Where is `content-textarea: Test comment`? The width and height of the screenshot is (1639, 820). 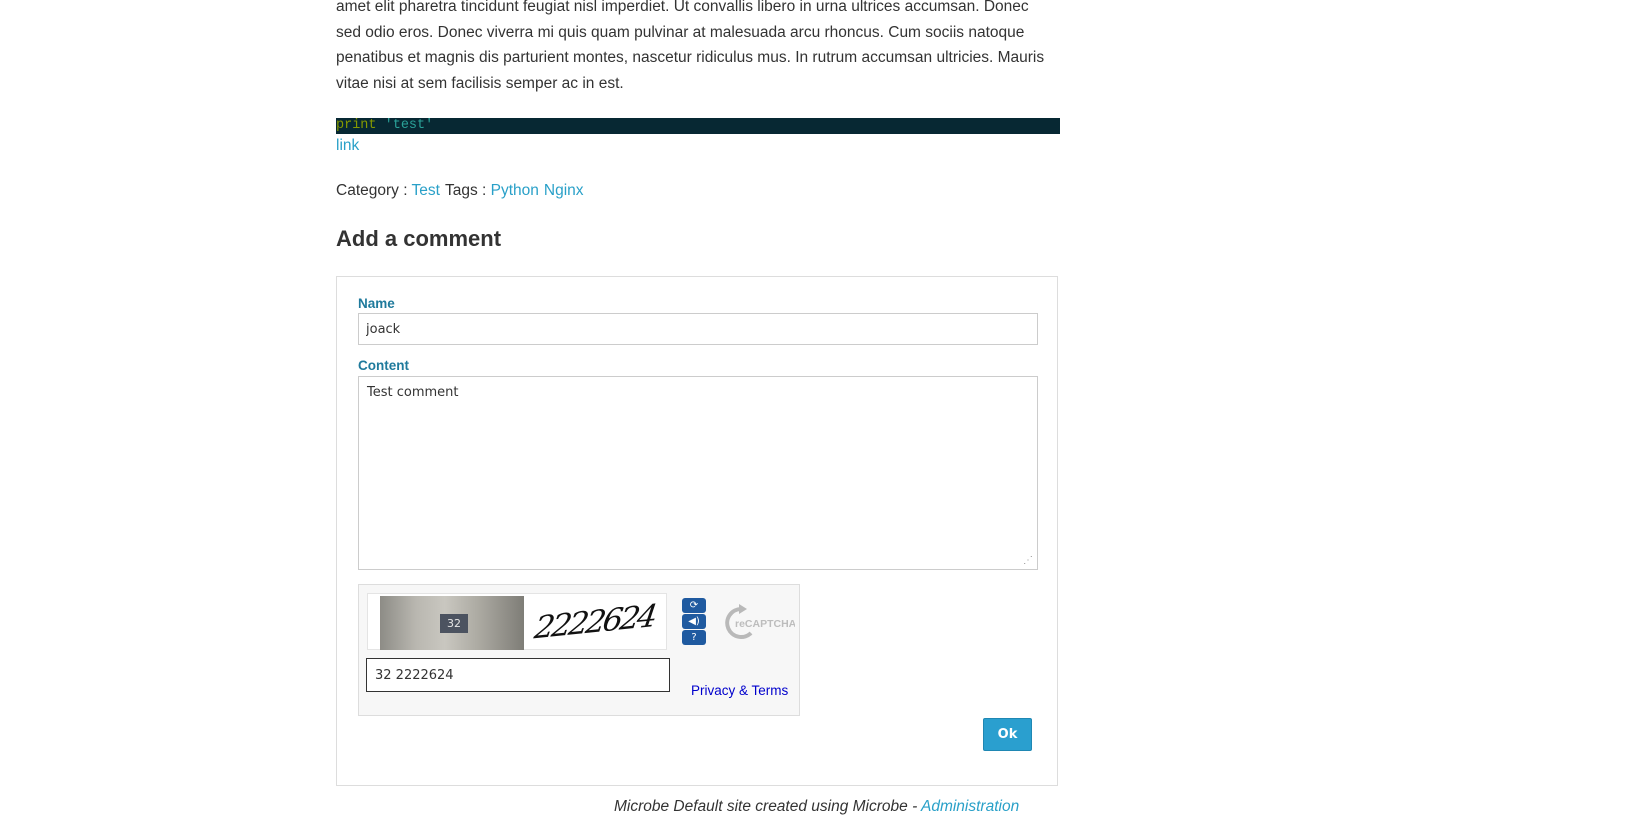 content-textarea: Test comment is located at coordinates (698, 473).